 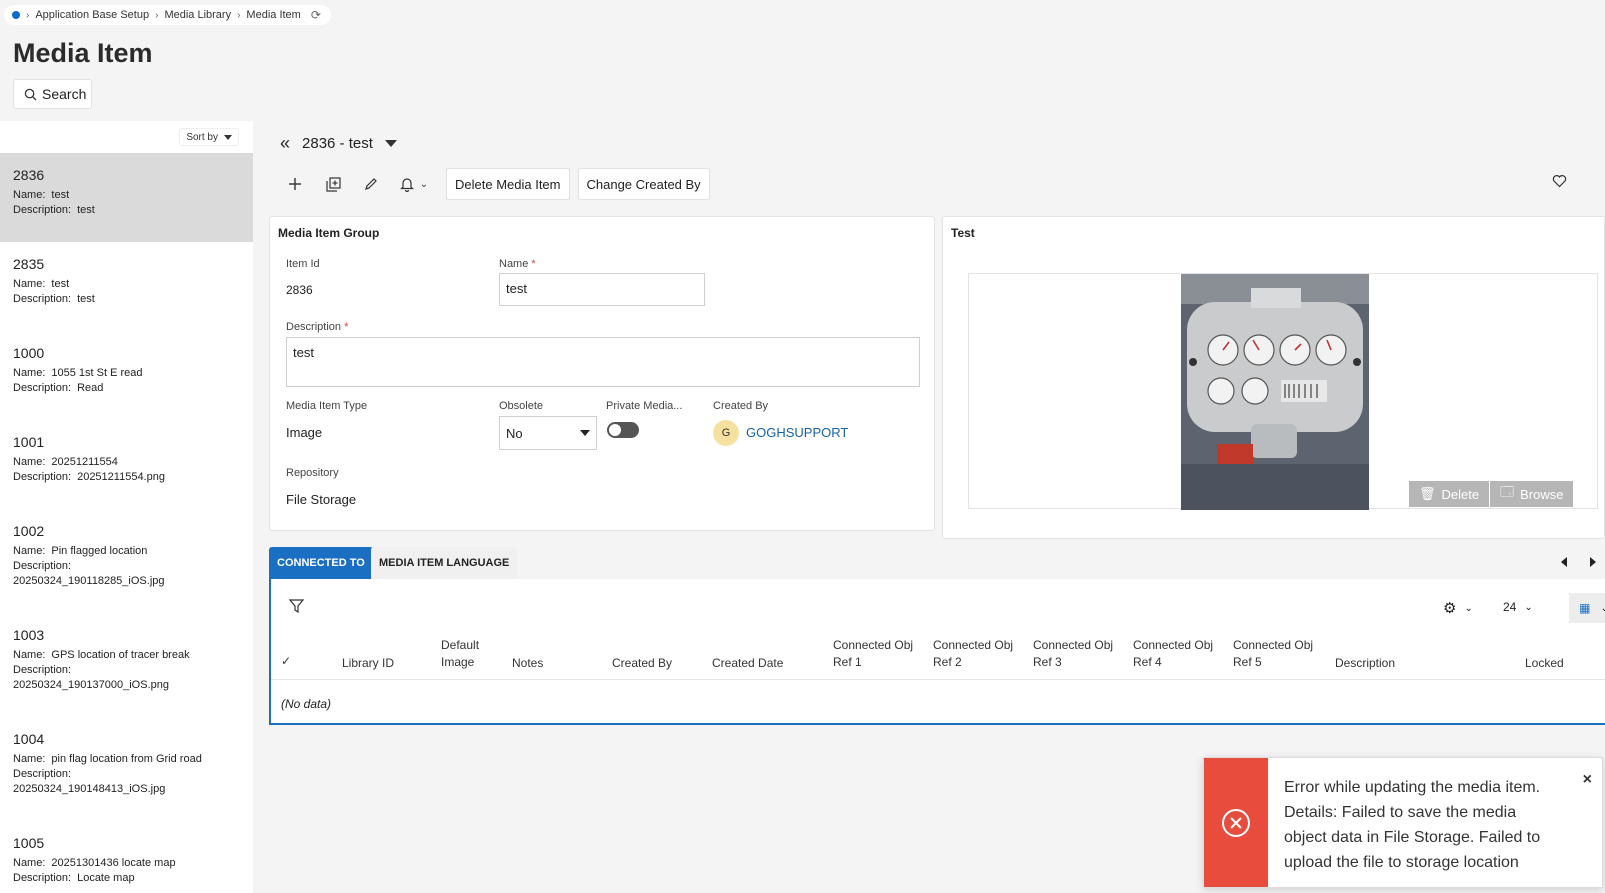 What do you see at coordinates (1458, 608) in the screenshot?
I see `grid-settings-button: ⚙ ⌄` at bounding box center [1458, 608].